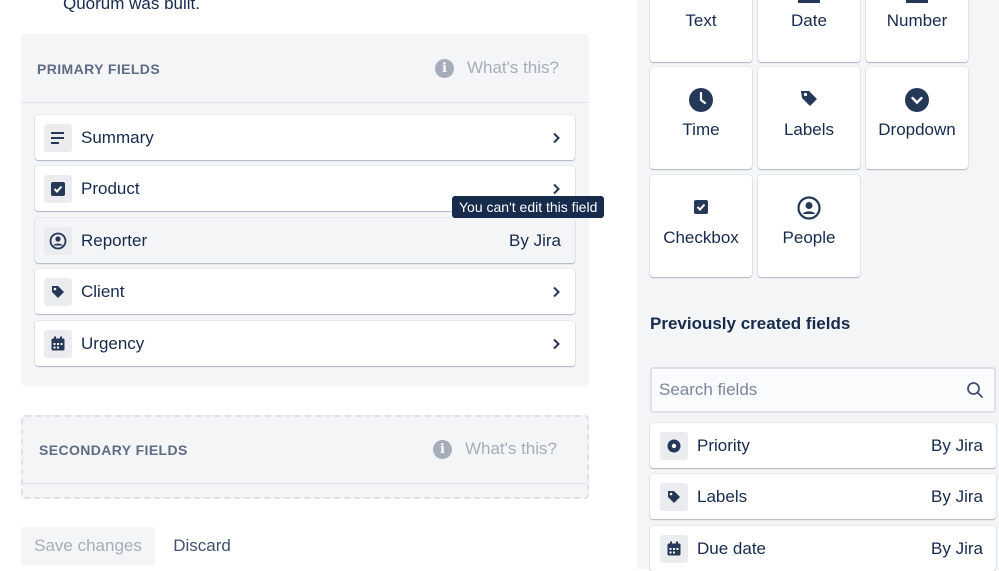 Image resolution: width=999 pixels, height=571 pixels. Describe the element at coordinates (809, 390) in the screenshot. I see `search-input` at that location.